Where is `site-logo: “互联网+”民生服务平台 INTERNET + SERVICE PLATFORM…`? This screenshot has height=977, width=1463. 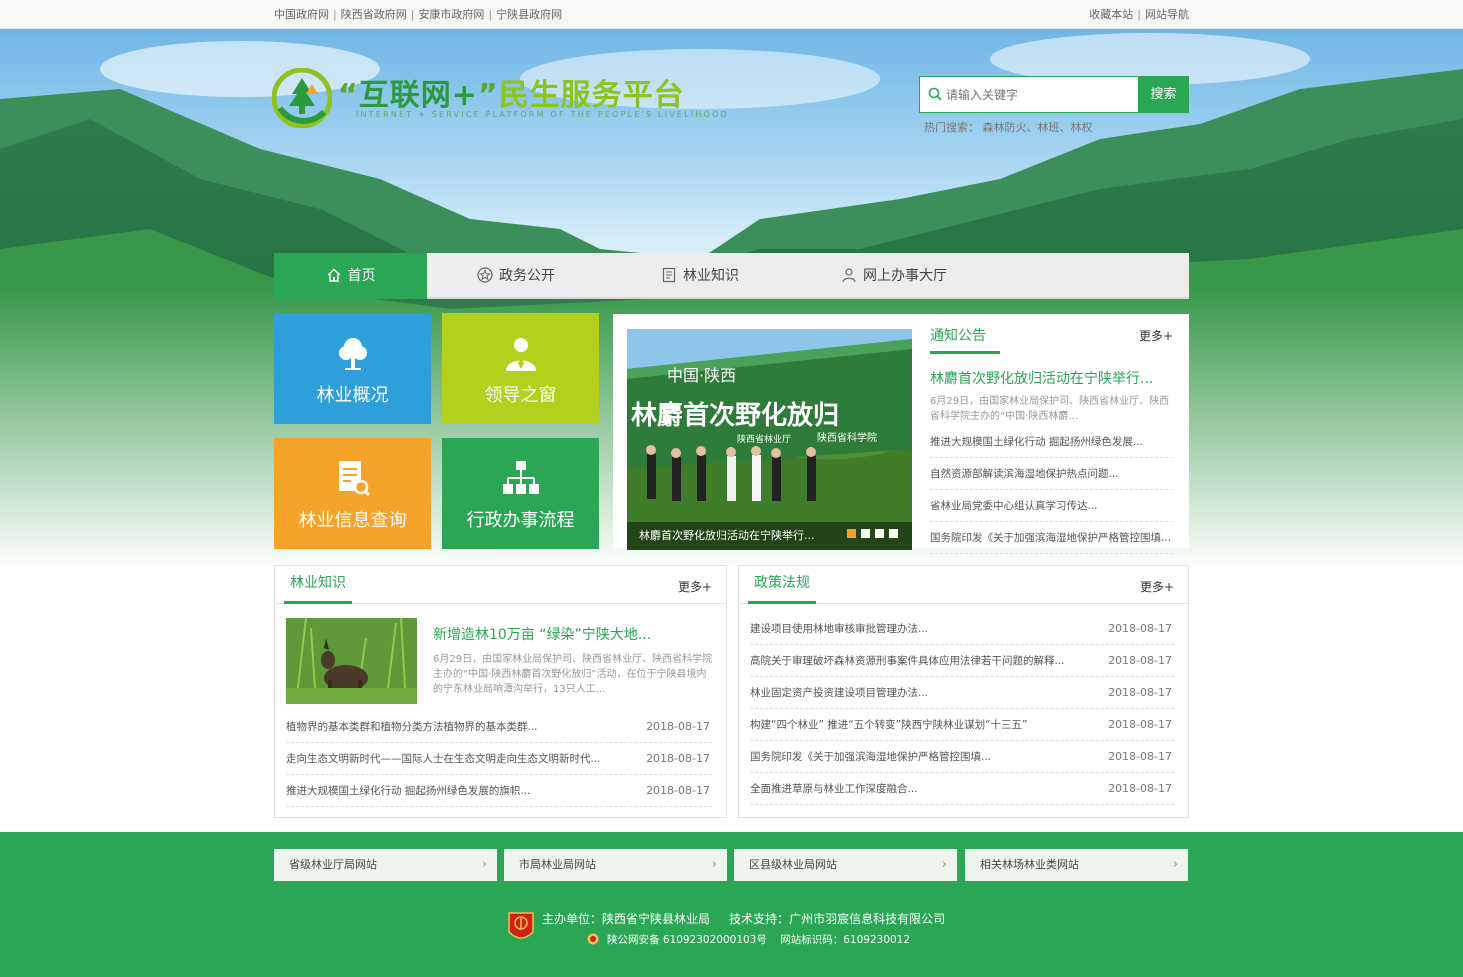 site-logo: “互联网+”民生服务平台 INTERNET + SERVICE PLATFORM… is located at coordinates (499, 98).